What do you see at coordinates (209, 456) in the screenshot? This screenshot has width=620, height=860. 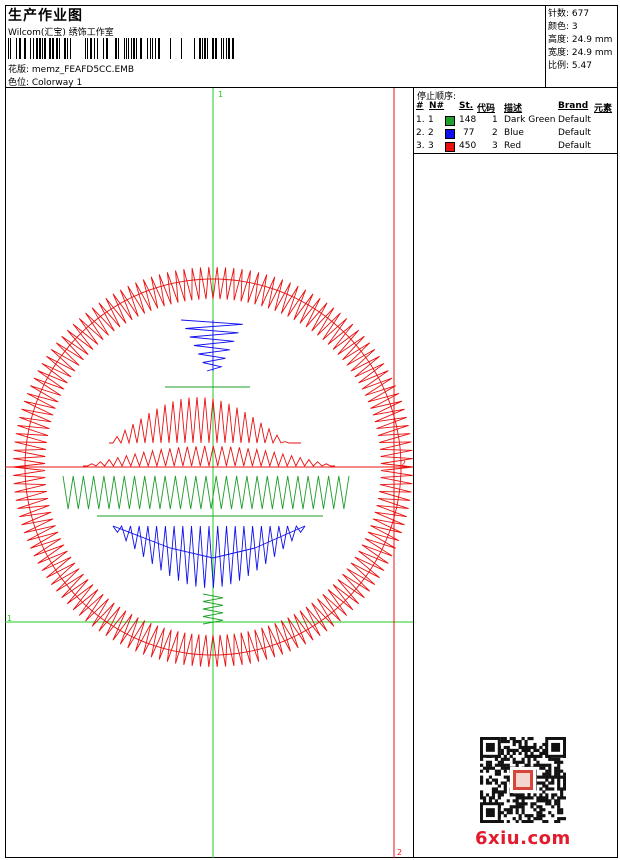 I see `red-band-fill` at bounding box center [209, 456].